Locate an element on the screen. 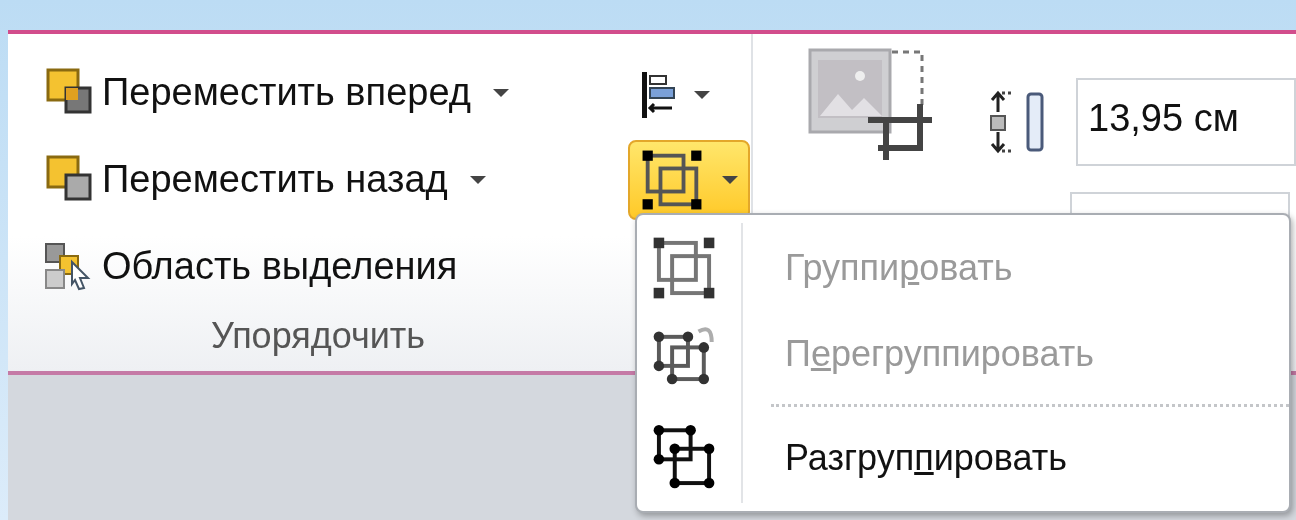 The image size is (1296, 520). split-button: Переместить назад is located at coordinates (265, 179).